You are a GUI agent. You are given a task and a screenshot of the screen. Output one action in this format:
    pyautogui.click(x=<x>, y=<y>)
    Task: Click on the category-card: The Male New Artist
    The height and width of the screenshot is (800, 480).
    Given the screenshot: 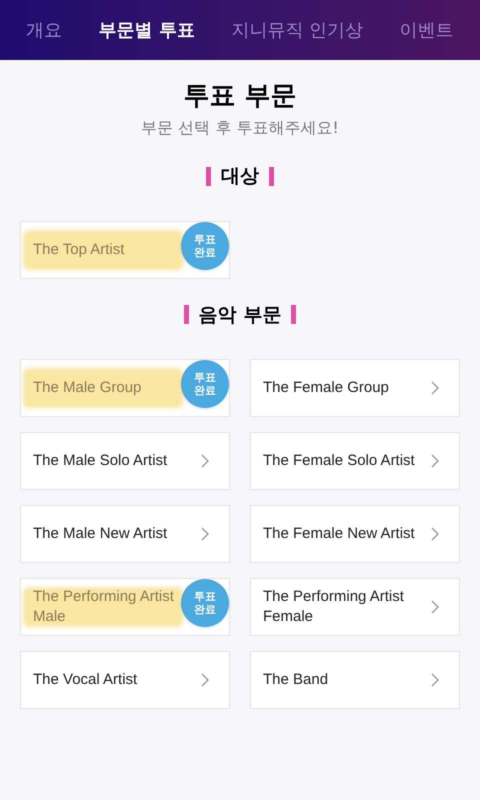 What is the action you would take?
    pyautogui.click(x=125, y=534)
    